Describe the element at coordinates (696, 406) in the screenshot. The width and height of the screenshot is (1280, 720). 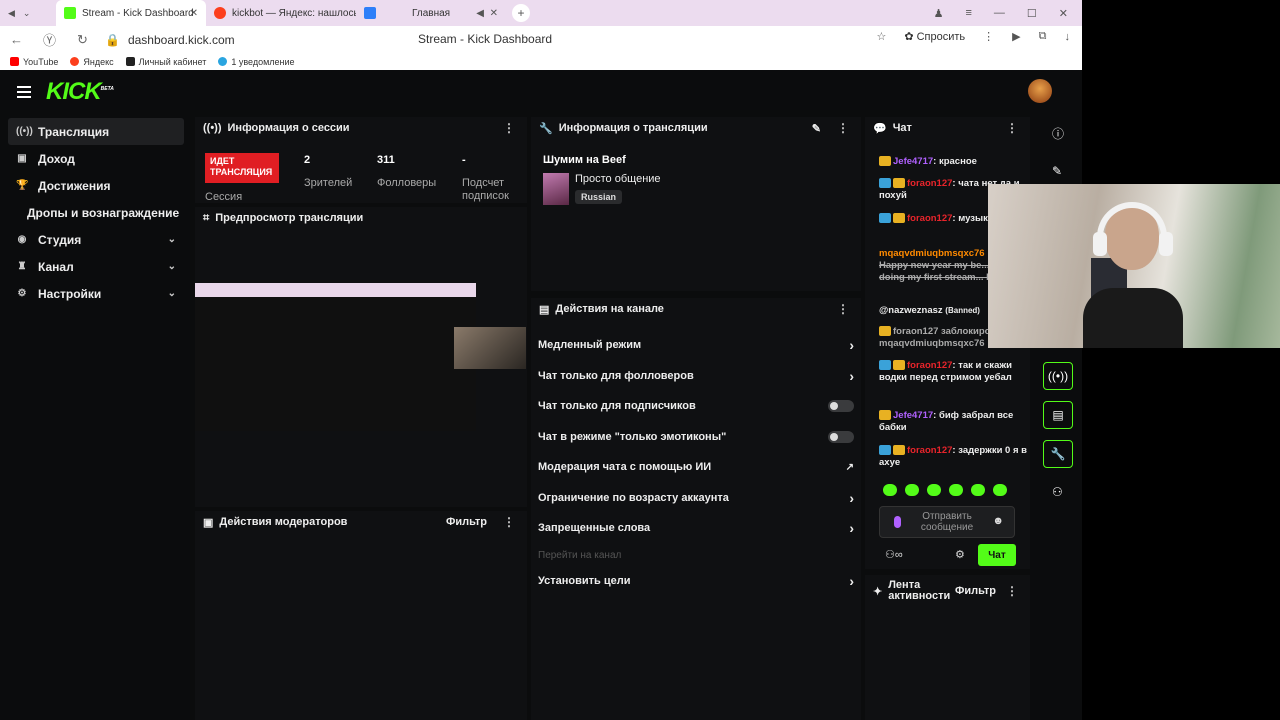
I see `action-subscribers-only: Чат только для подписчиков` at that location.